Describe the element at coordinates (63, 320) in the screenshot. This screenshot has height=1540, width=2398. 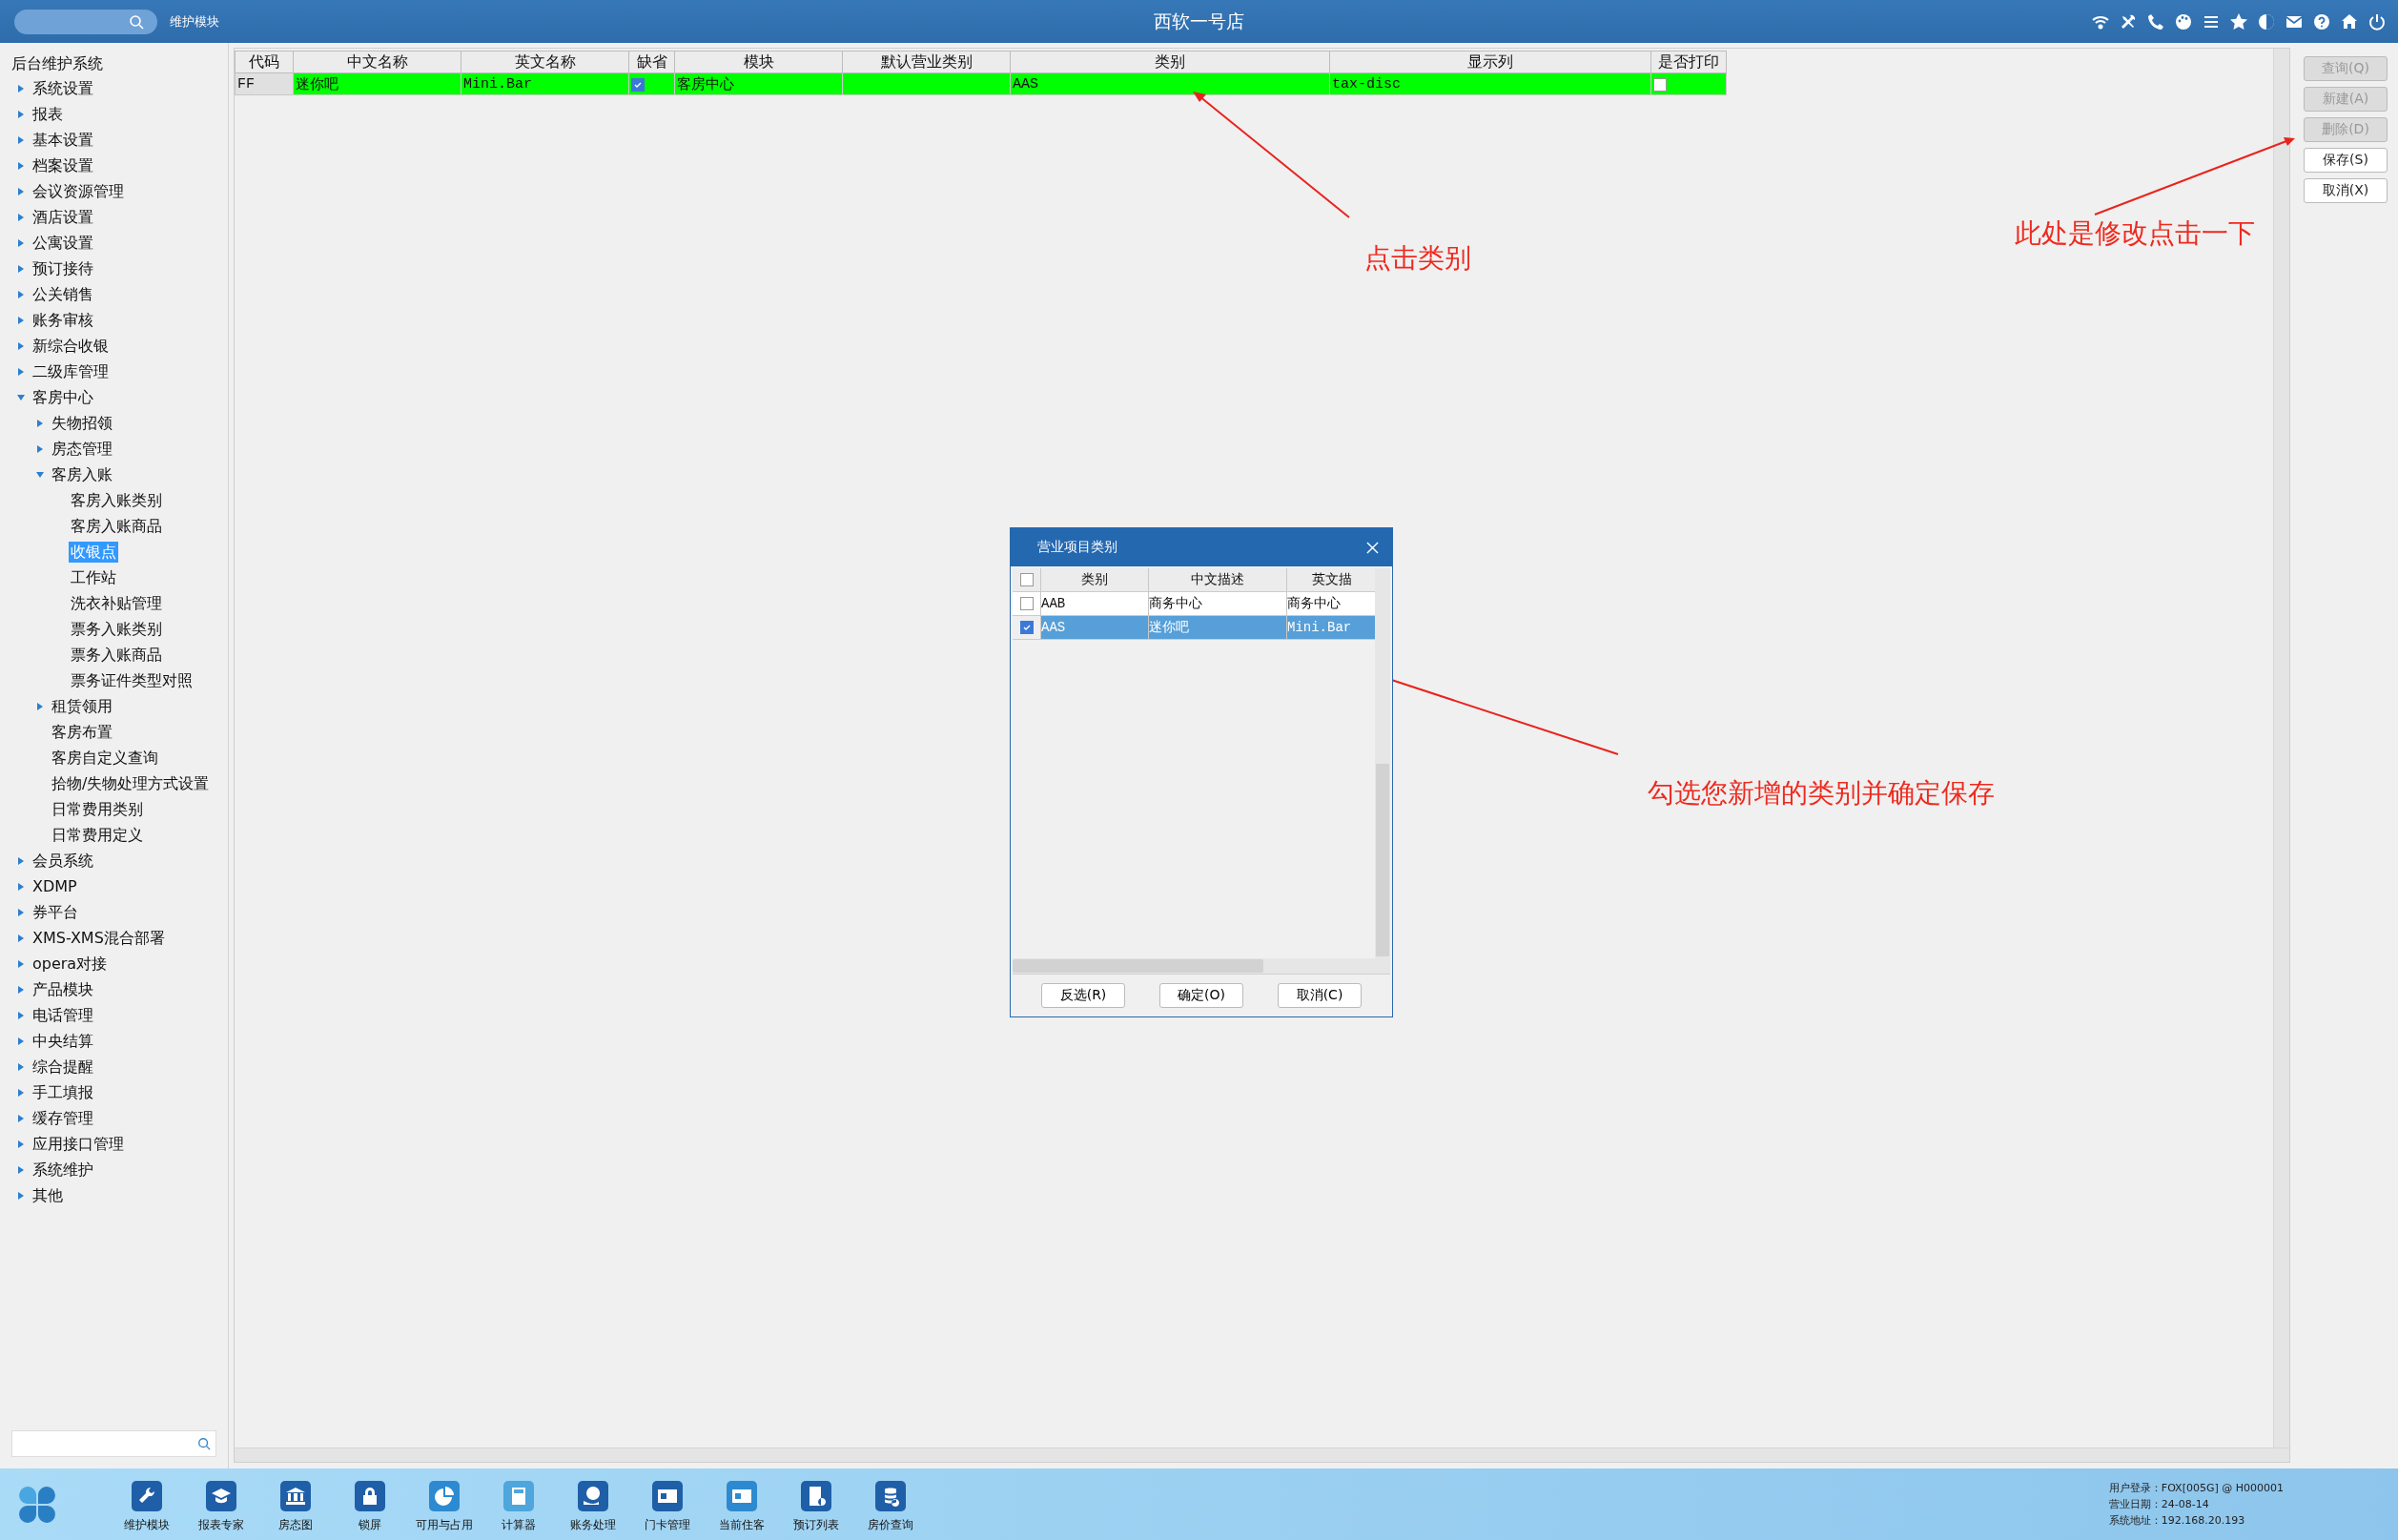
I see `tree-item: 账务审核` at that location.